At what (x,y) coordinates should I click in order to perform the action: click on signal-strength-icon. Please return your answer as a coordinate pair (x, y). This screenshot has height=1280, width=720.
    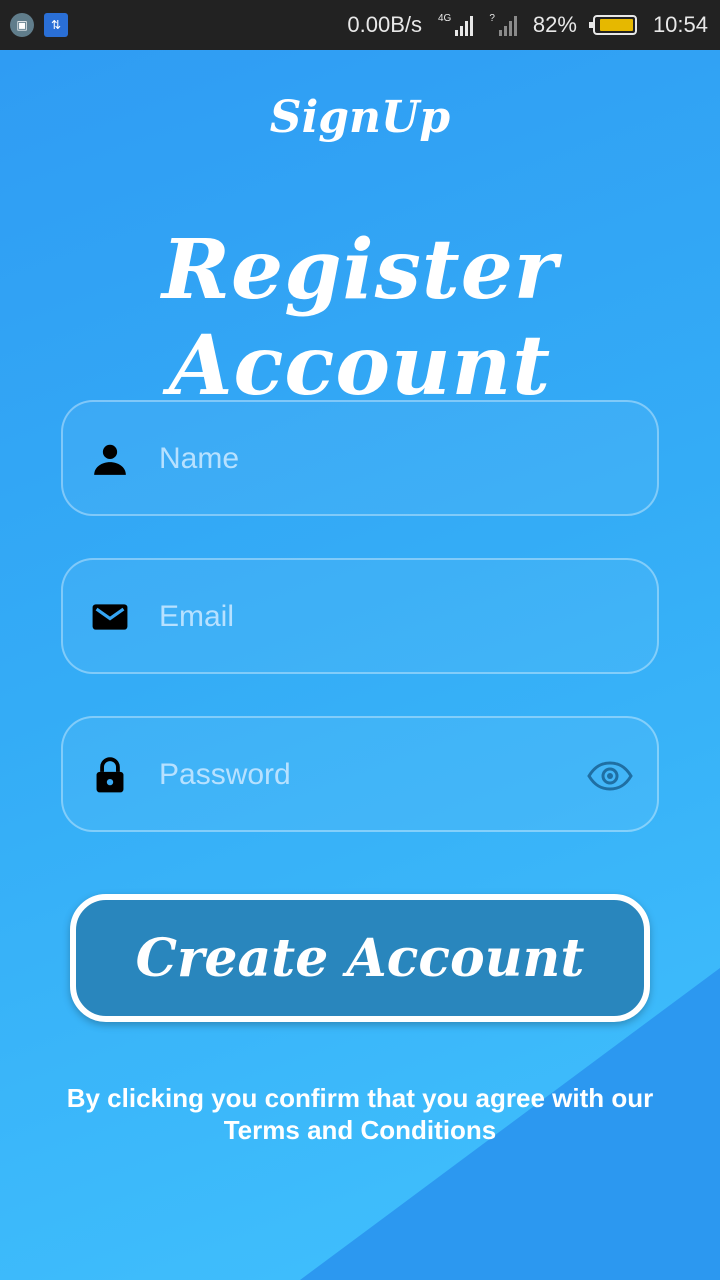
    Looking at the image, I should click on (463, 25).